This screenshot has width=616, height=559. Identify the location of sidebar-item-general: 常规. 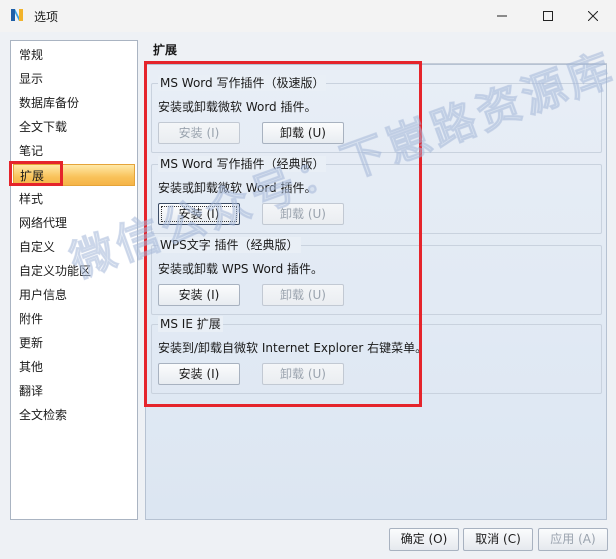
(74, 55).